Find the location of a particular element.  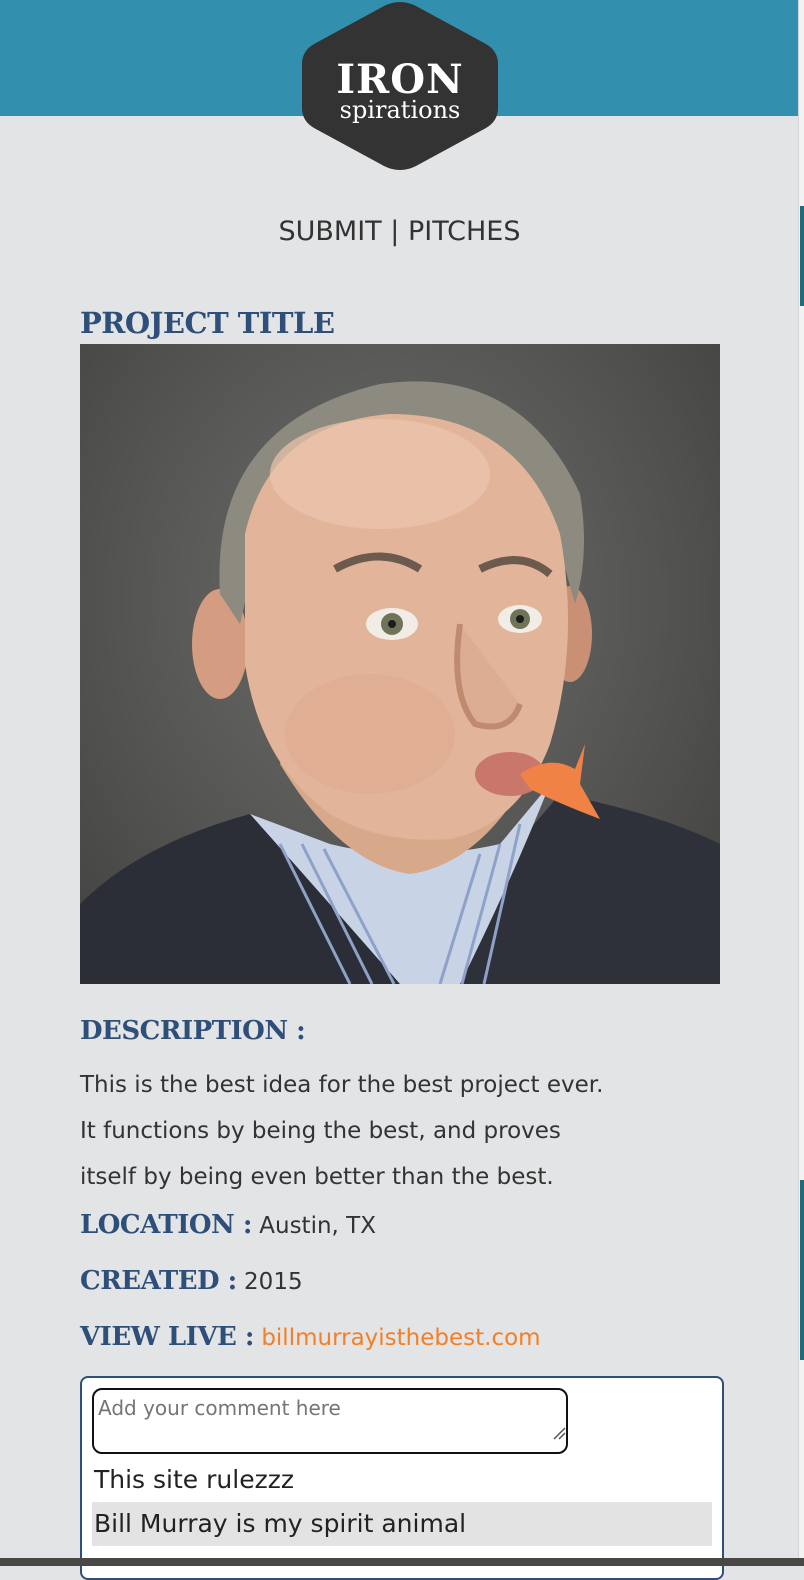

view-live-row: VIEW LIVE : billmurrayisthebest.com is located at coordinates (310, 1337).